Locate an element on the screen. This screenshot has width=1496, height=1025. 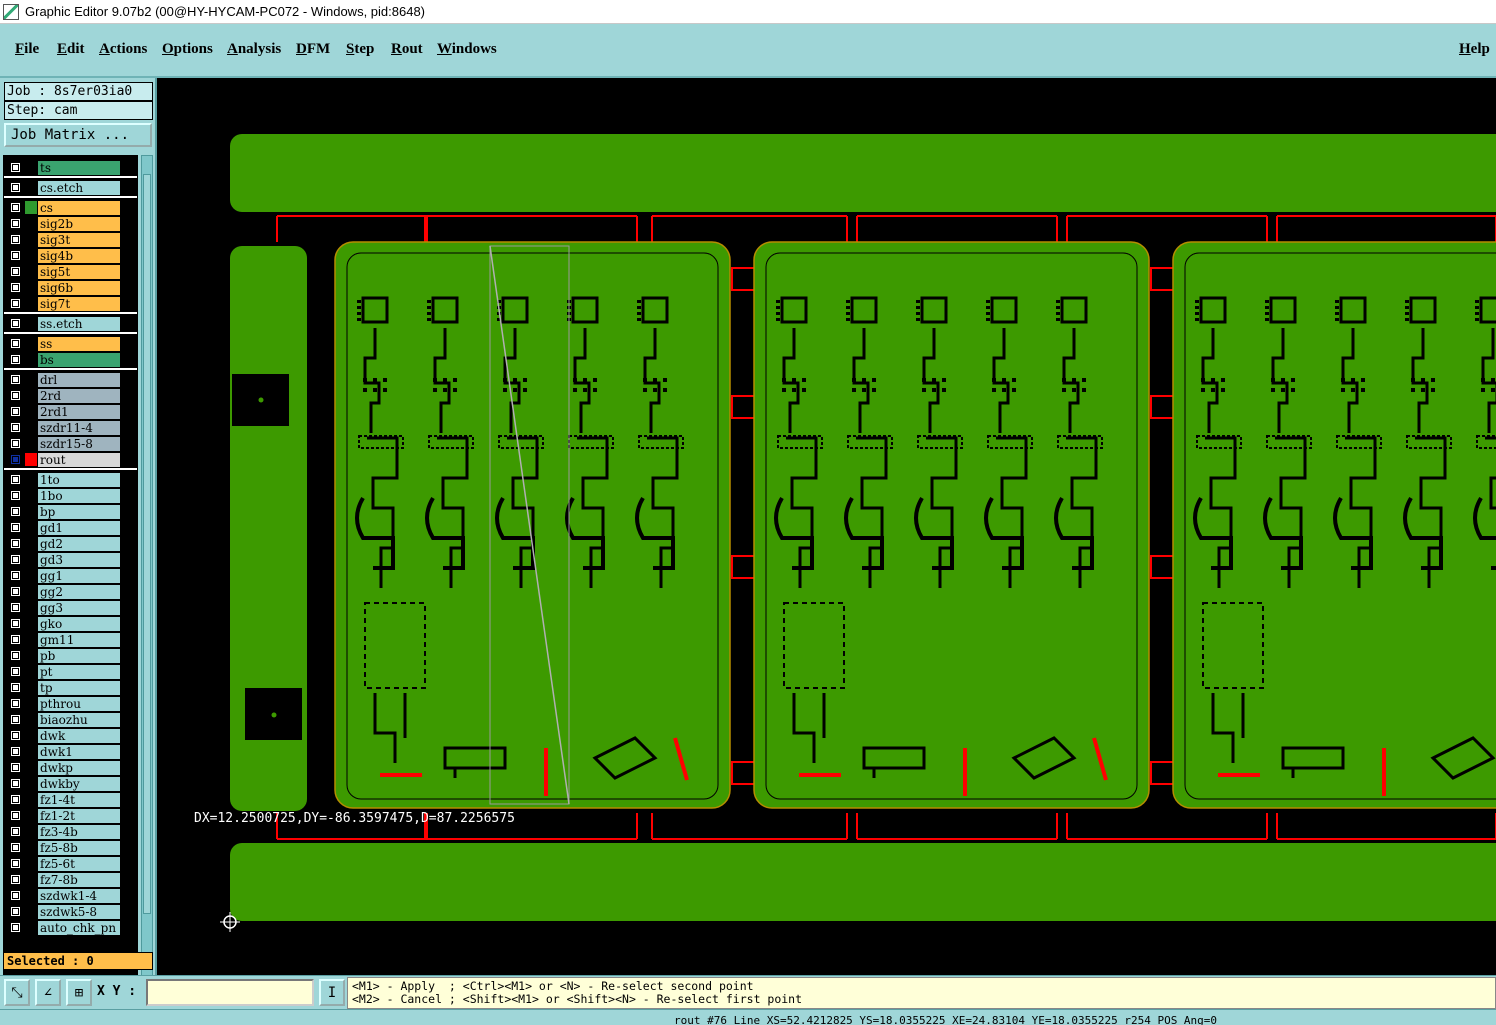
layer-name: gd1 is located at coordinates (79, 527).